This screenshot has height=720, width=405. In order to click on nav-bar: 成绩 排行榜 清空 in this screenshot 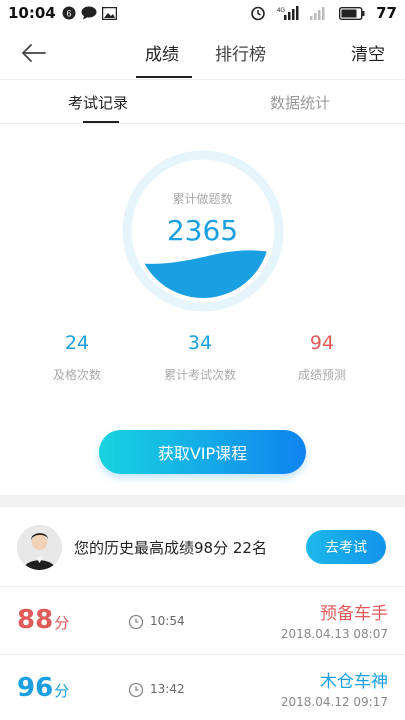, I will do `click(202, 53)`.